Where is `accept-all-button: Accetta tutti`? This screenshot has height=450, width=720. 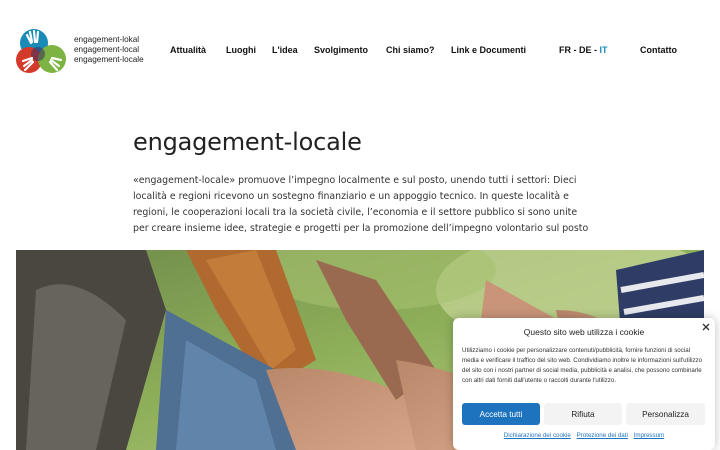 accept-all-button: Accetta tutti is located at coordinates (501, 414).